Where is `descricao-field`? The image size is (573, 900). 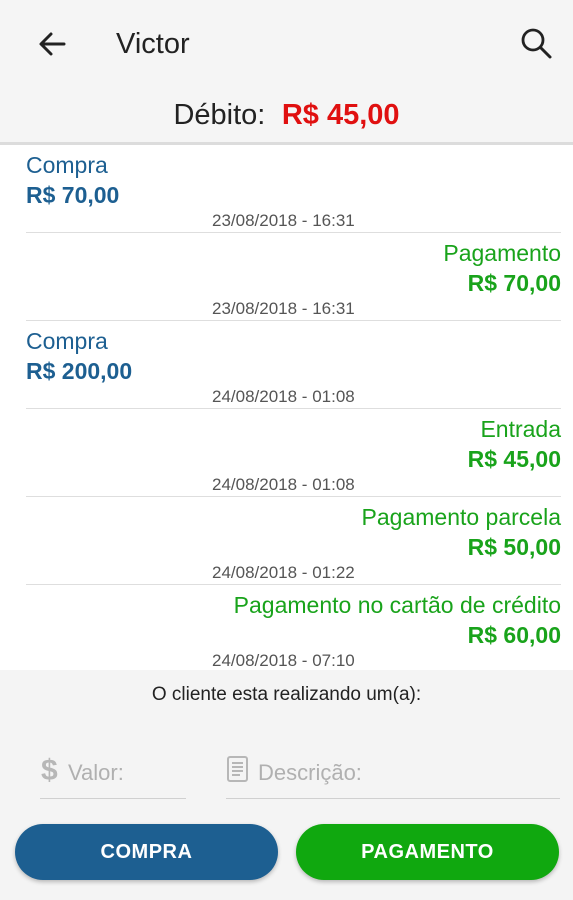
descricao-field is located at coordinates (393, 773).